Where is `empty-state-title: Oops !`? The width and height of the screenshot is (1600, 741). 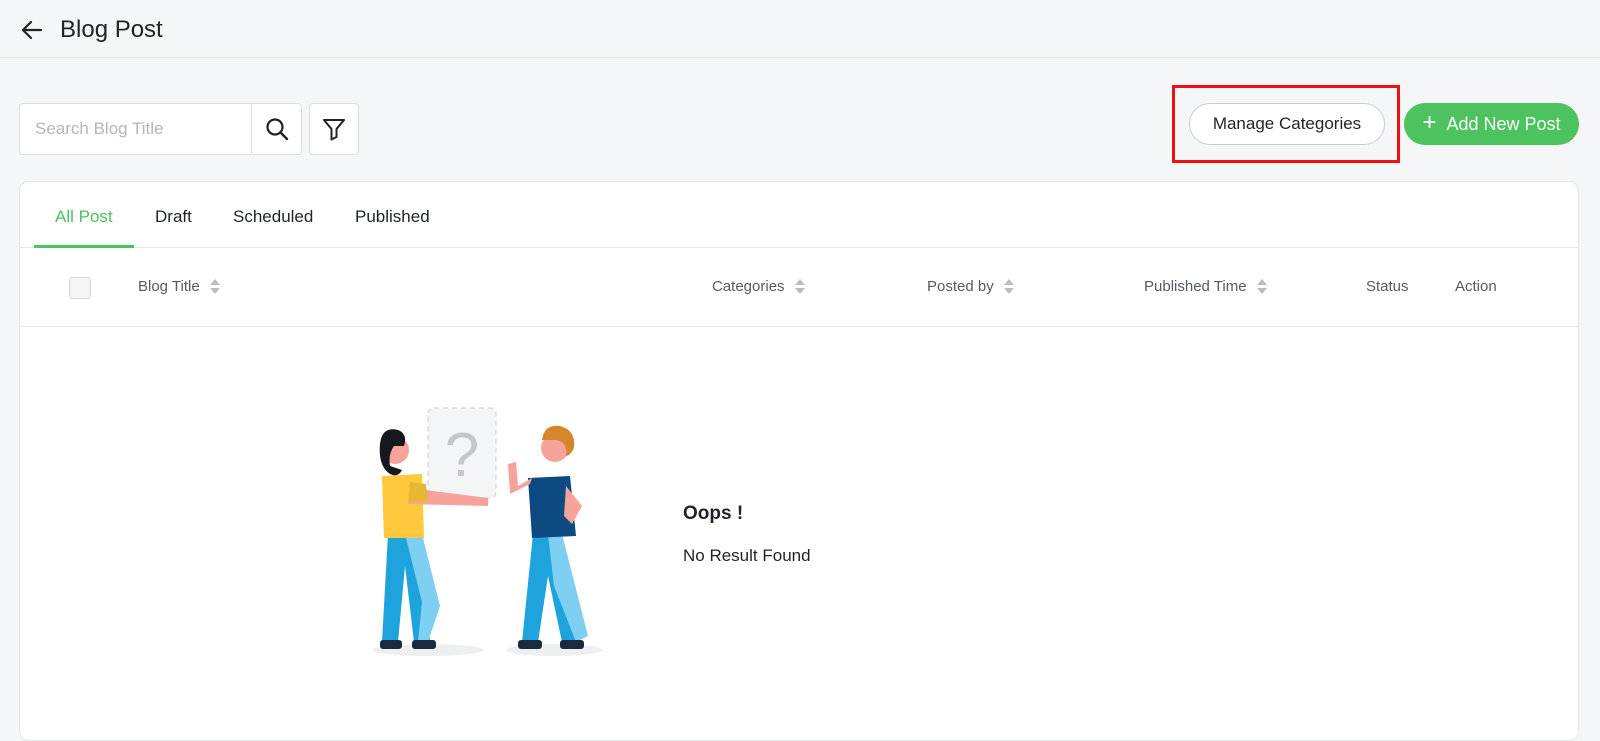
empty-state-title: Oops ! is located at coordinates (713, 513).